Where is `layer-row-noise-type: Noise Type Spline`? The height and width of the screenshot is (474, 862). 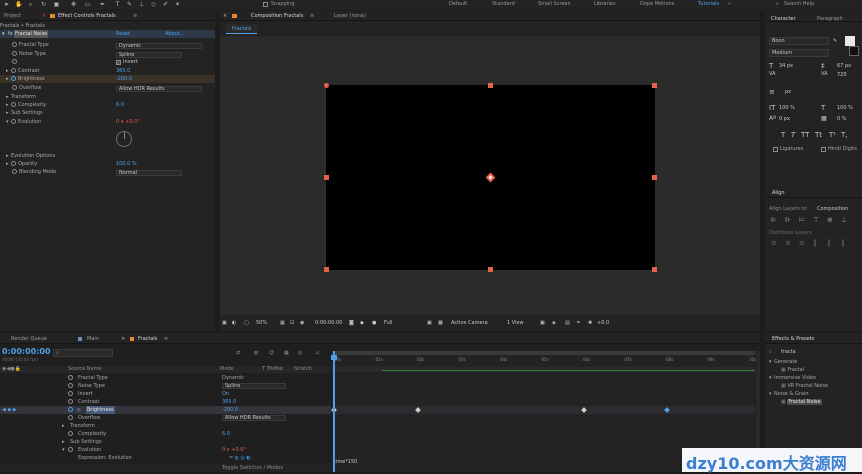
layer-row-noise-type: Noise Type Spline is located at coordinates (165, 386).